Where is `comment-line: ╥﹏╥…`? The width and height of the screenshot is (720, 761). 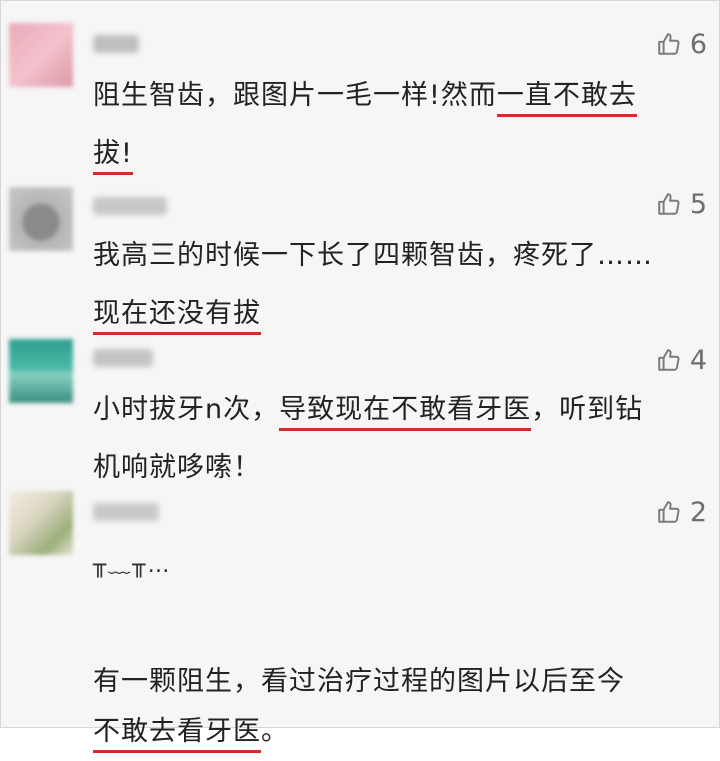
comment-line: ╥﹏╥… is located at coordinates (397, 566).